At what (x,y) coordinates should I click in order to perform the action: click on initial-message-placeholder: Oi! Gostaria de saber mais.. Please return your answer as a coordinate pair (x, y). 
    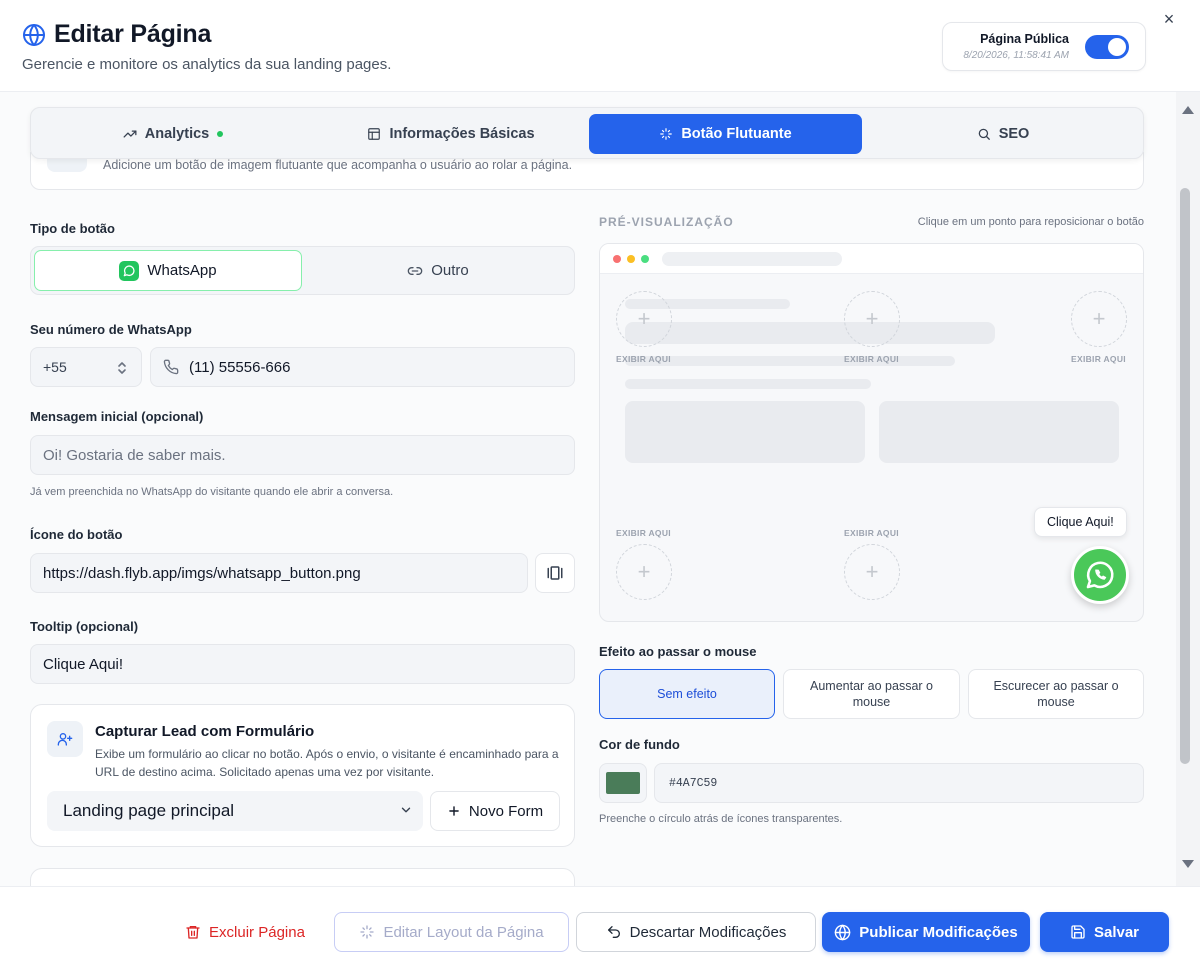
    Looking at the image, I should click on (134, 455).